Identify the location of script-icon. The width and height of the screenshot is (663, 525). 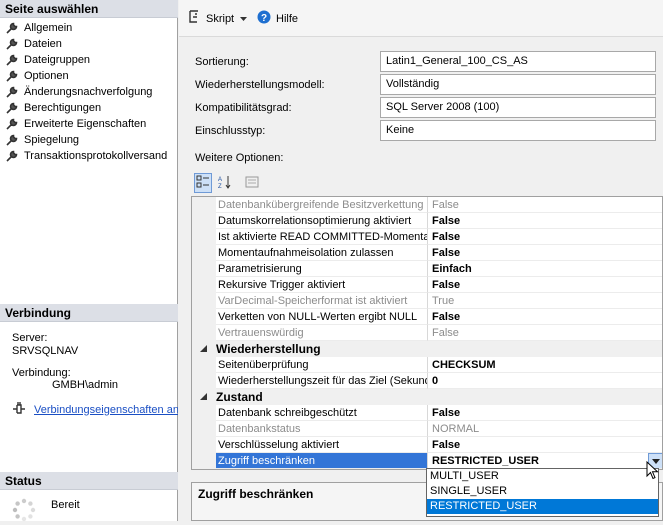
(194, 18).